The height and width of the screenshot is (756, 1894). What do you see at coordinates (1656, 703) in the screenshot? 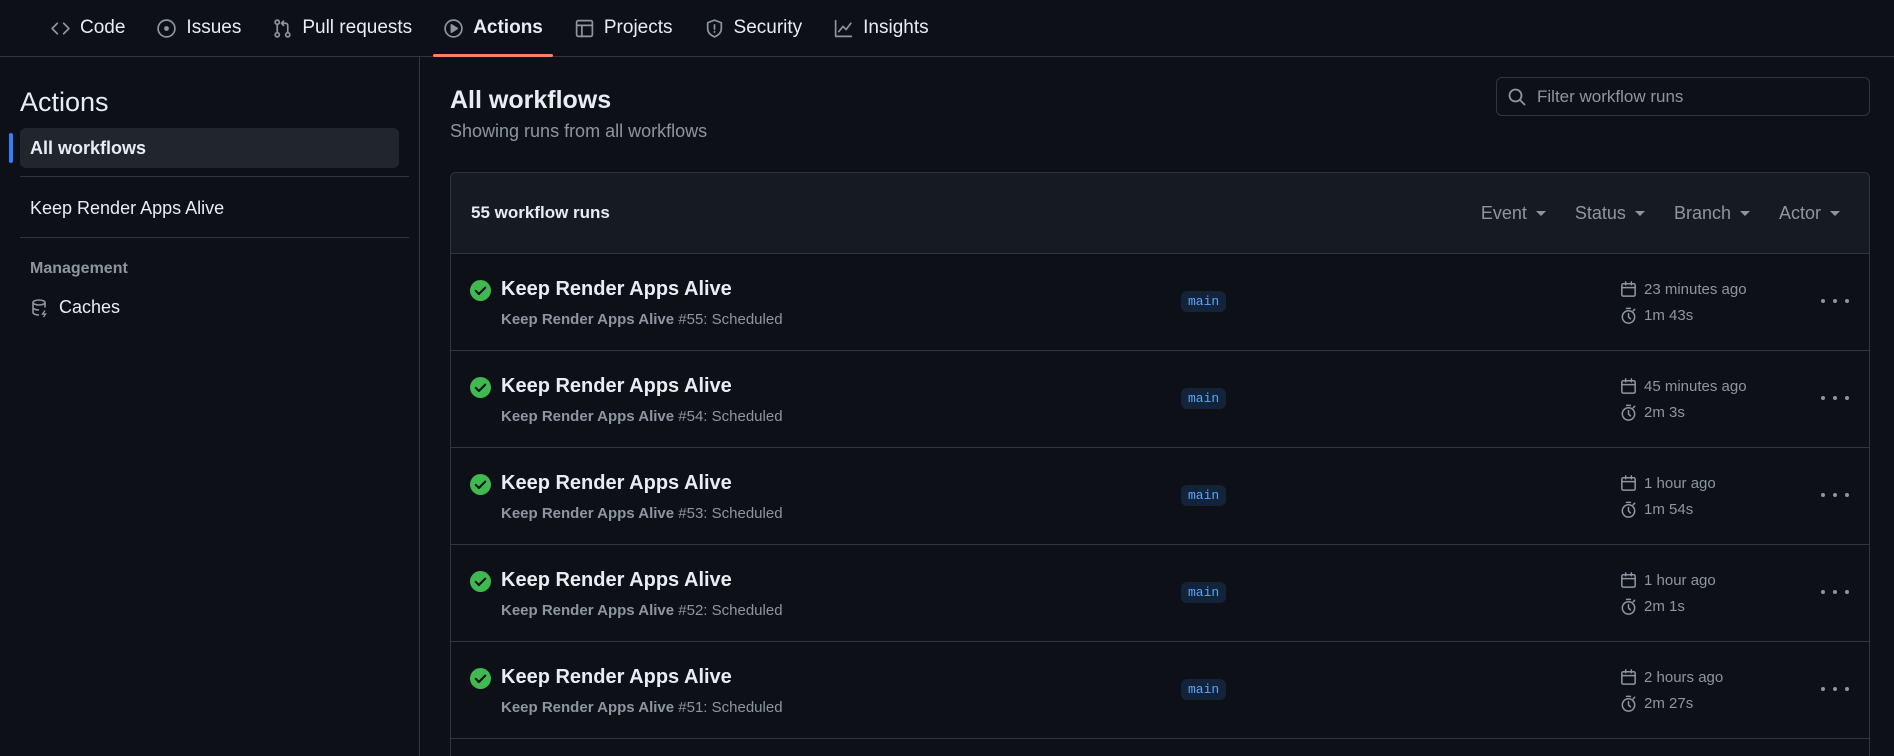
I see `run-duration: 2m 27s` at bounding box center [1656, 703].